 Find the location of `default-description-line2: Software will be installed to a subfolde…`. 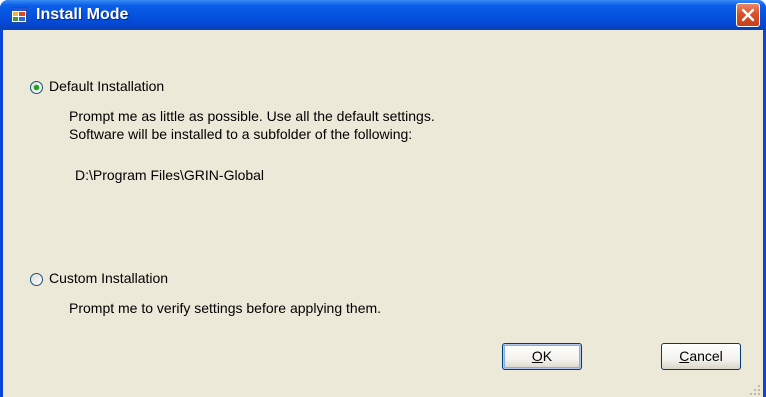

default-description-line2: Software will be installed to a subfolde… is located at coordinates (241, 134).